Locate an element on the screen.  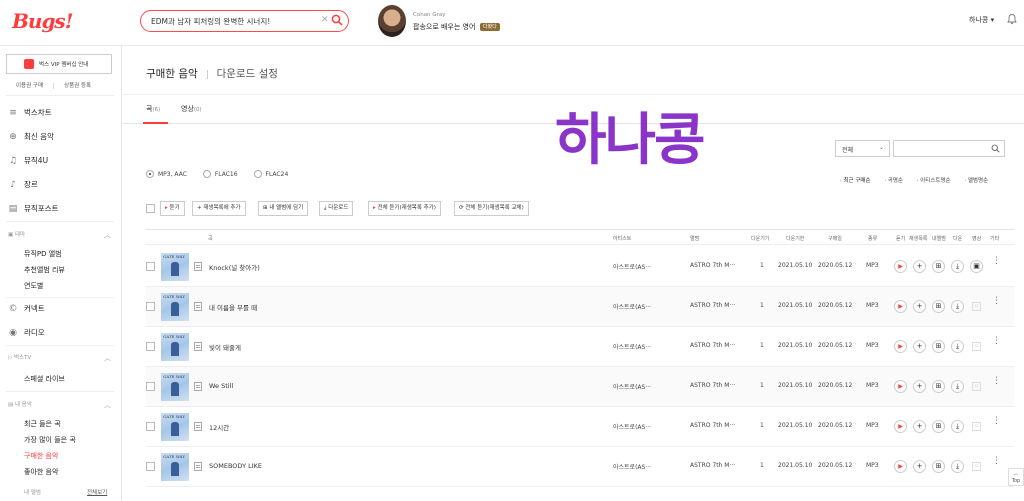
sort-recent: · 최근 구매순 is located at coordinates (858, 181).